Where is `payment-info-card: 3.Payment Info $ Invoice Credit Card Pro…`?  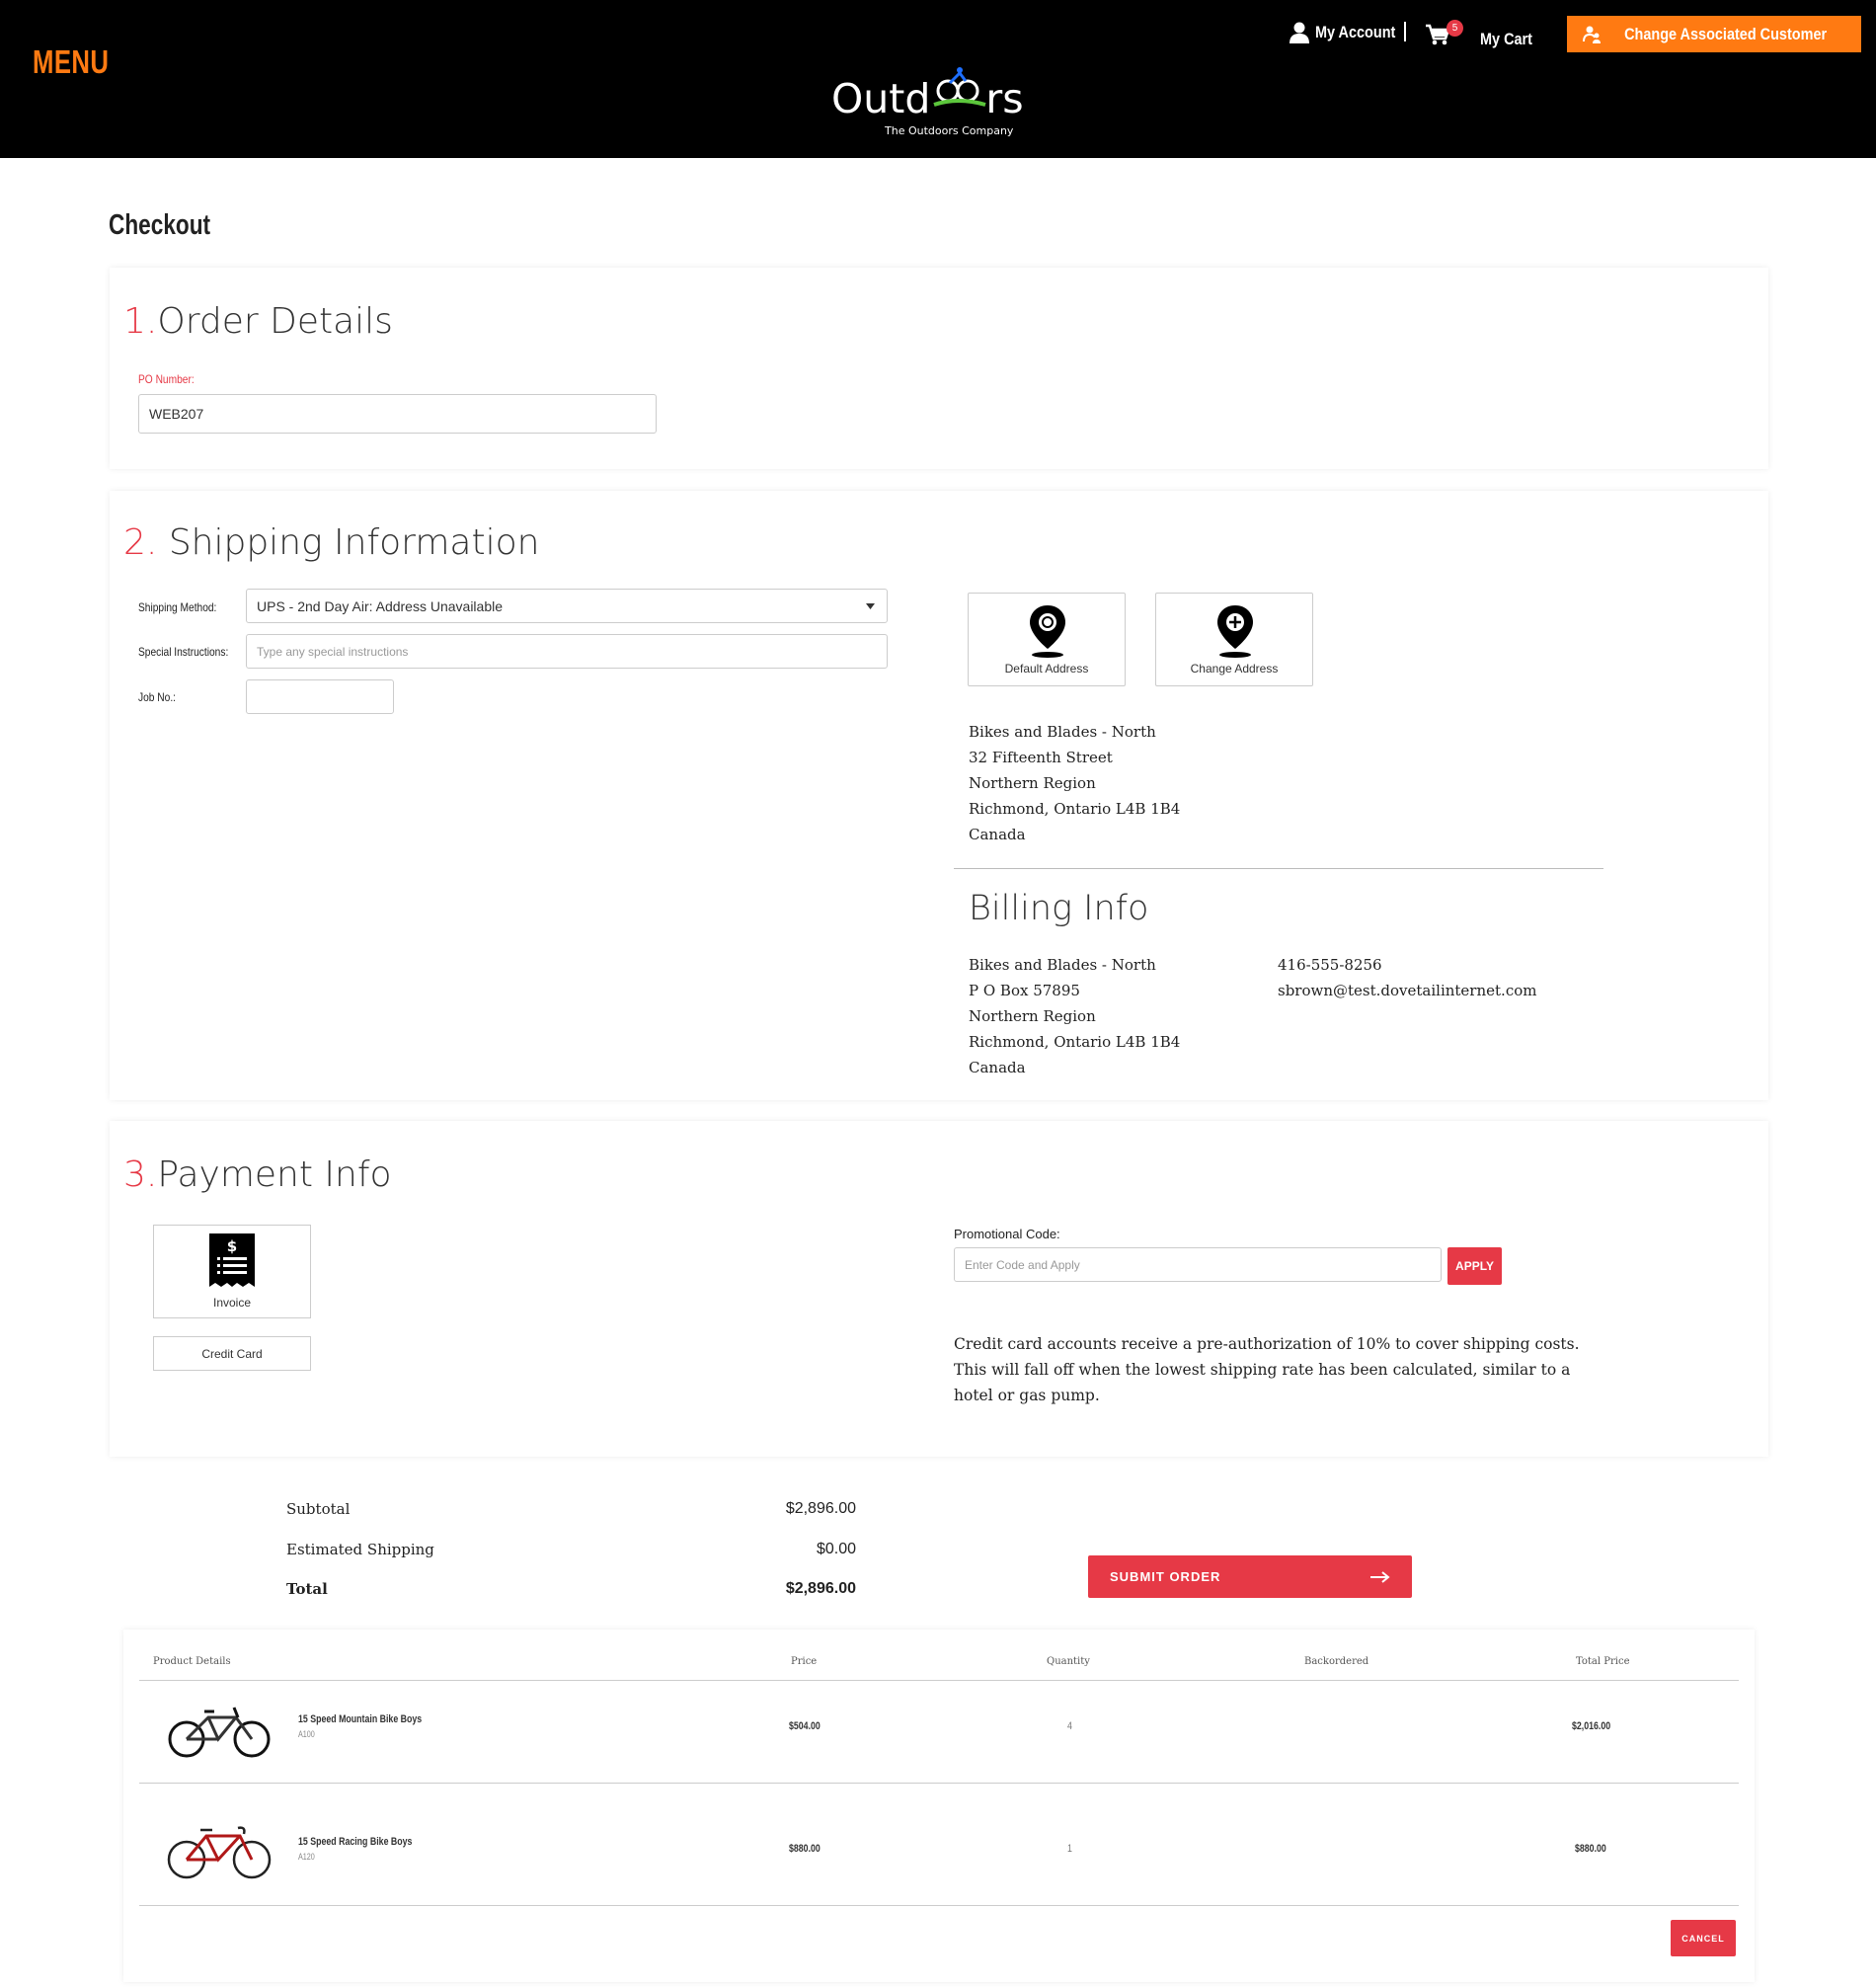 payment-info-card: 3.Payment Info $ Invoice Credit Card Pro… is located at coordinates (939, 1289).